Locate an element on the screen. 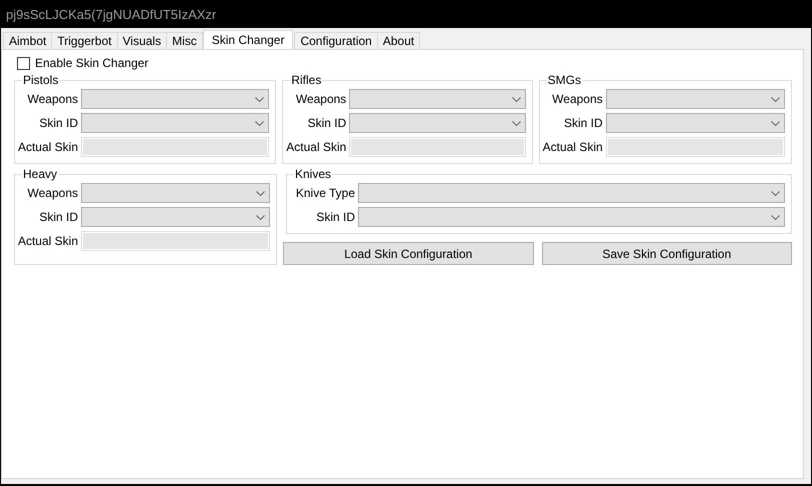 The width and height of the screenshot is (812, 486). tab: Skin Changer is located at coordinates (248, 39).